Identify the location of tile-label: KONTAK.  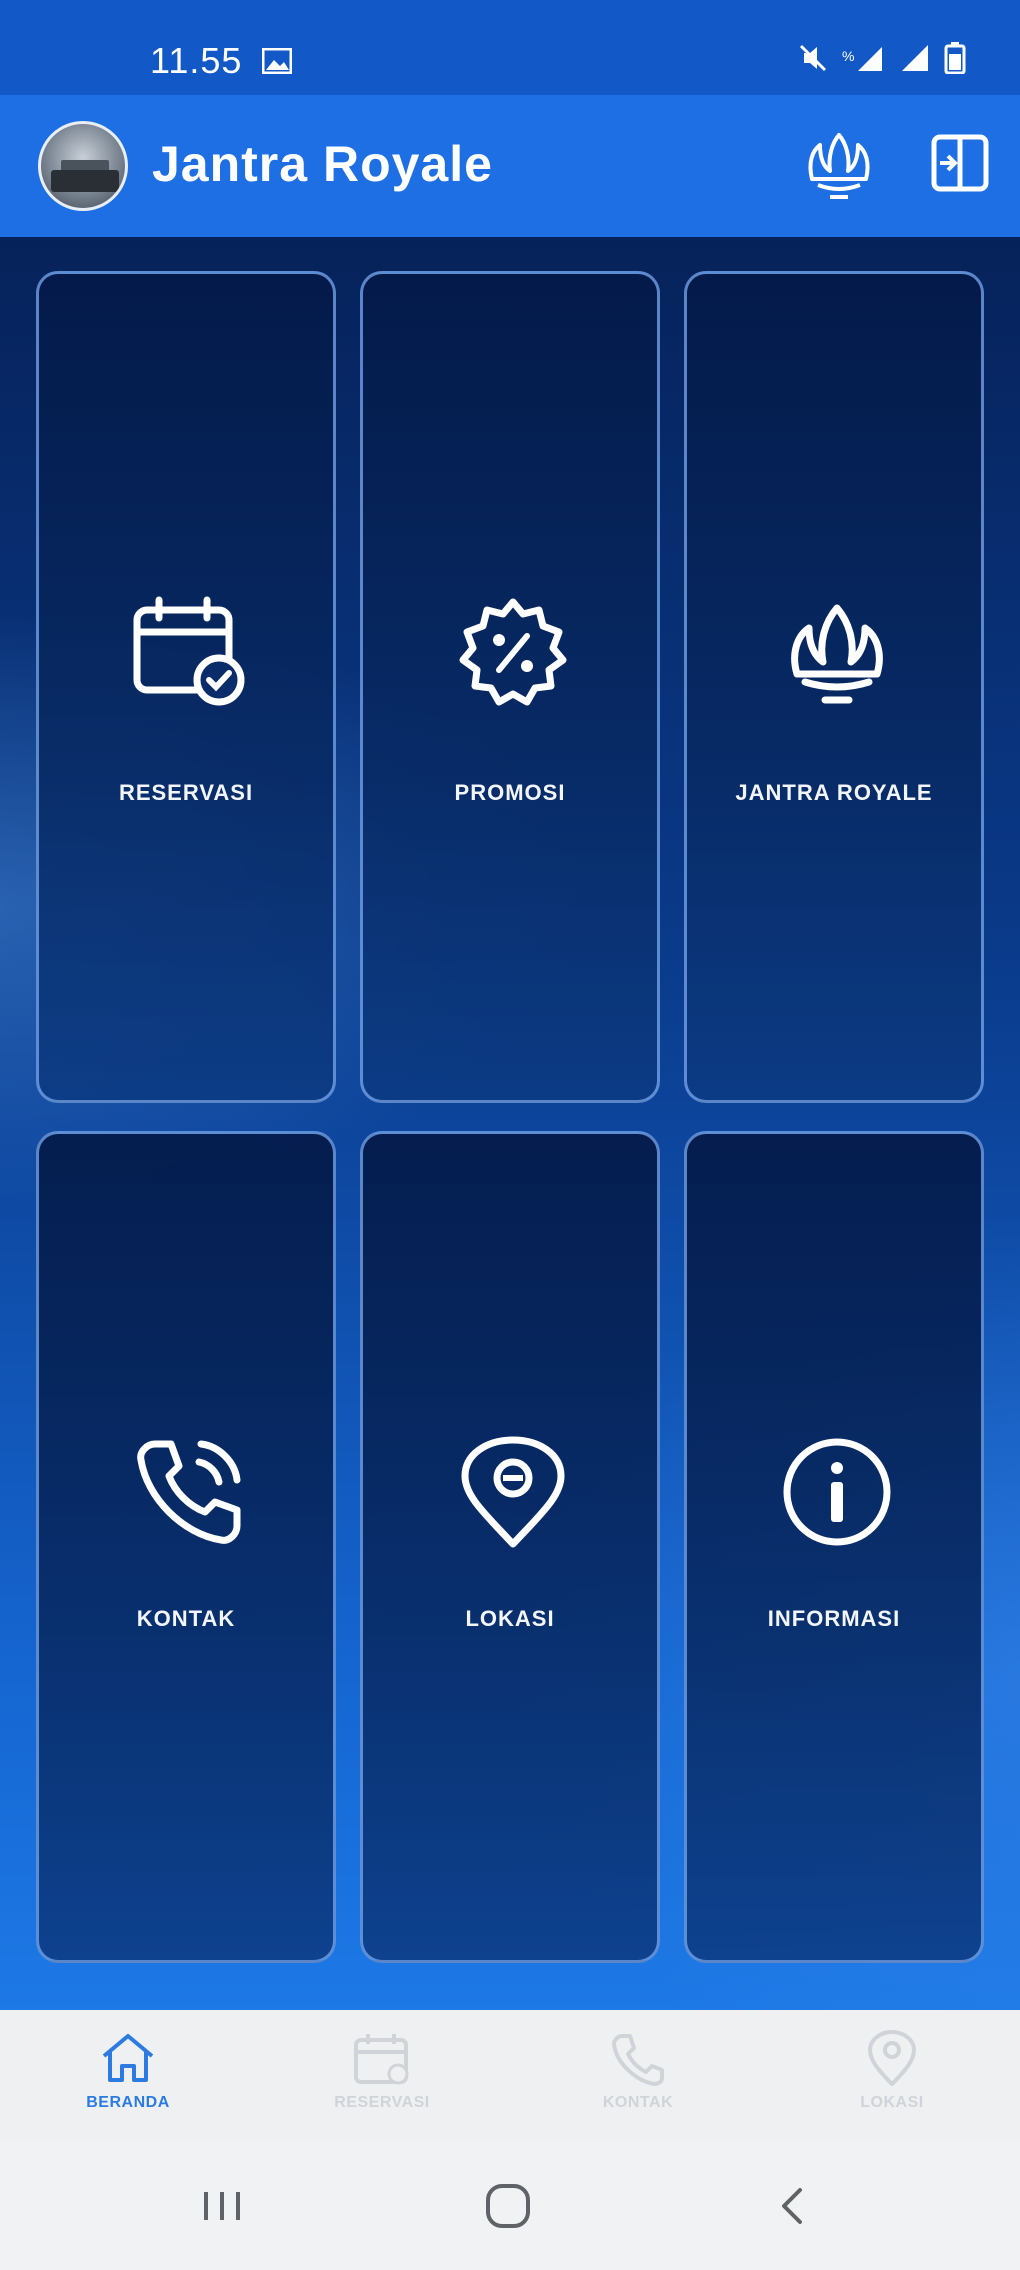
(186, 1618).